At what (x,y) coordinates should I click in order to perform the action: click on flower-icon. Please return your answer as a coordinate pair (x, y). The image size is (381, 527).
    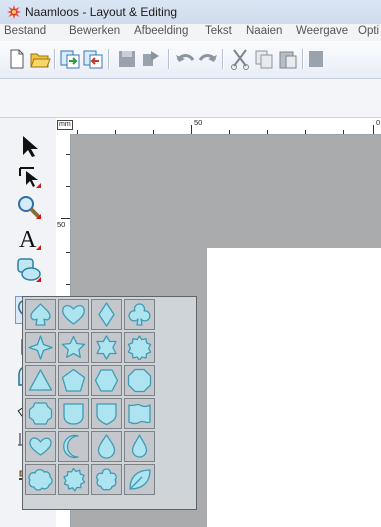
    Looking at the image, I should click on (106, 479).